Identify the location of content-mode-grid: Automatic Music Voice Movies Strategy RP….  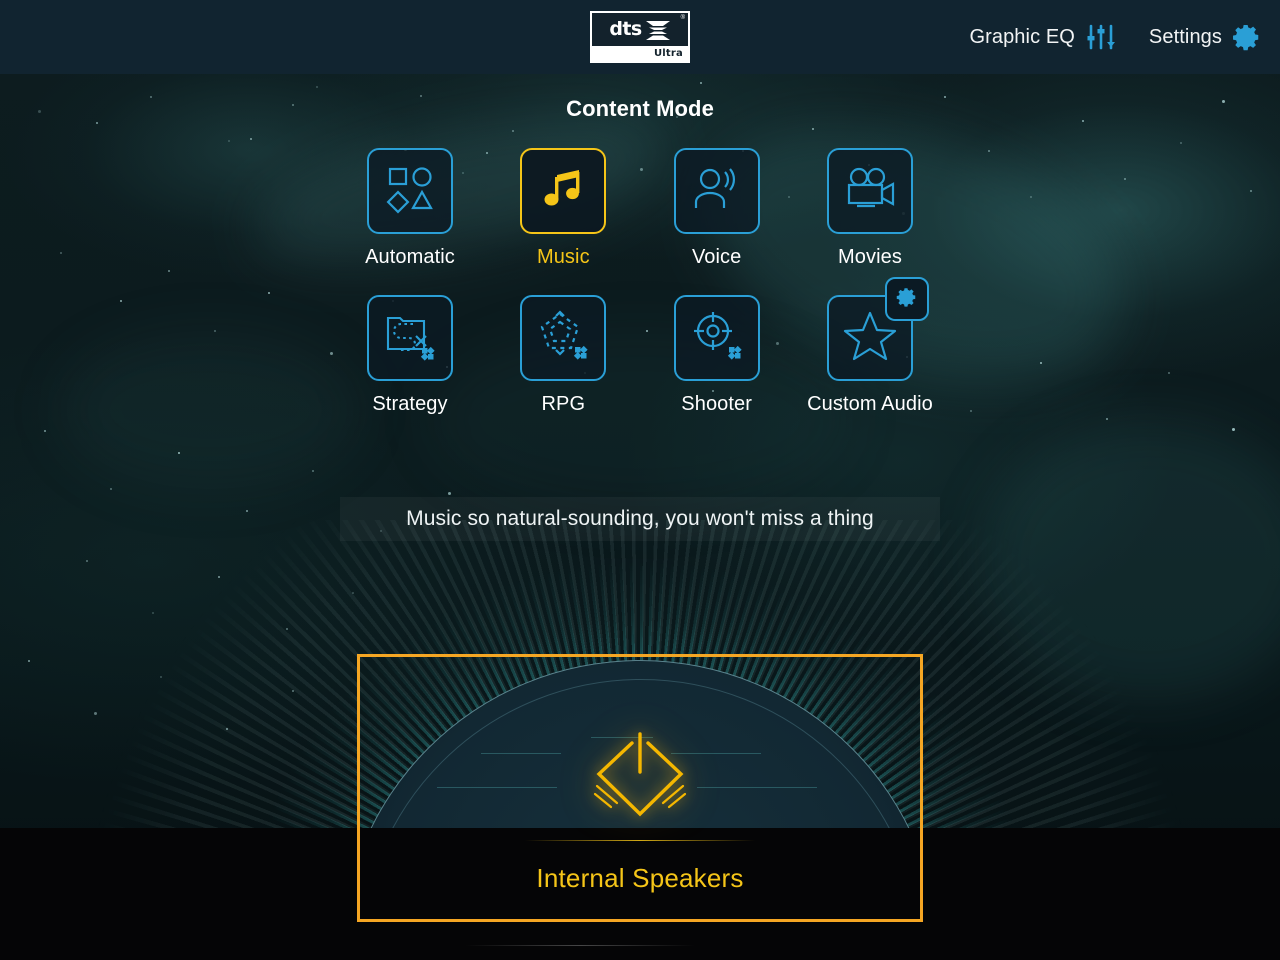
(640, 282).